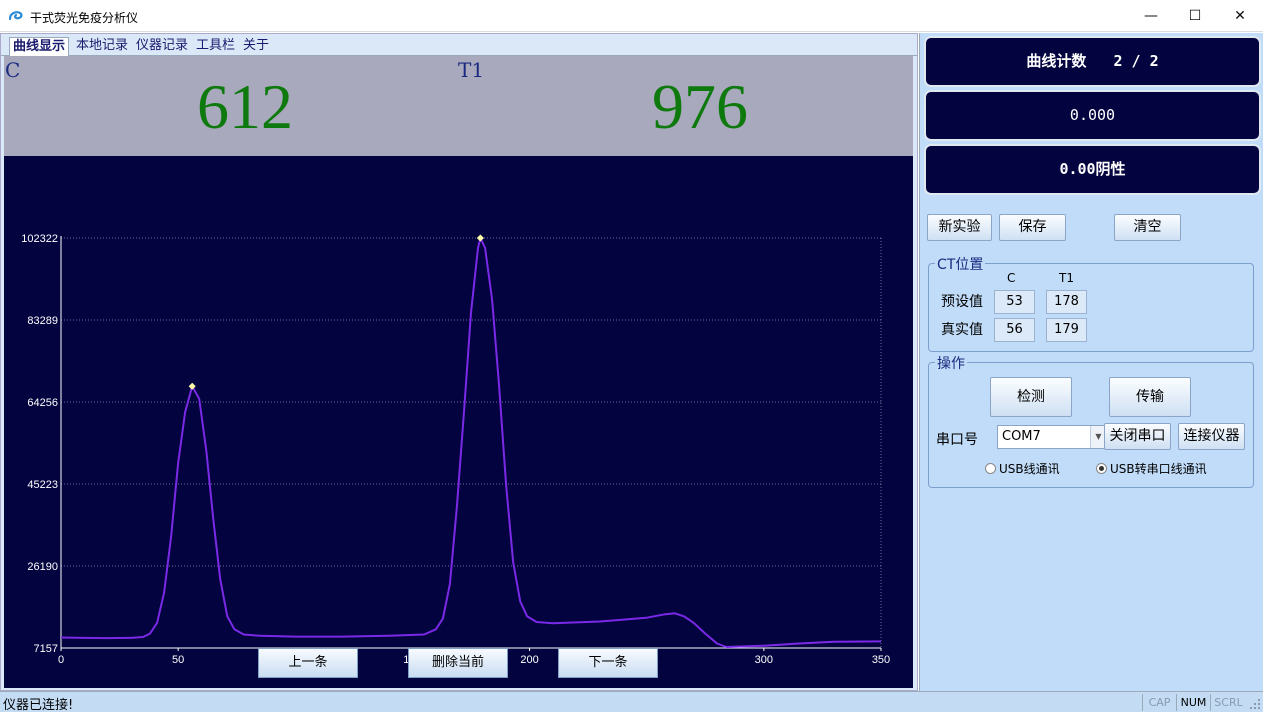 Image resolution: width=1263 pixels, height=713 pixels. Describe the element at coordinates (102, 46) in the screenshot. I see `tab-local-records: 本地记录` at that location.